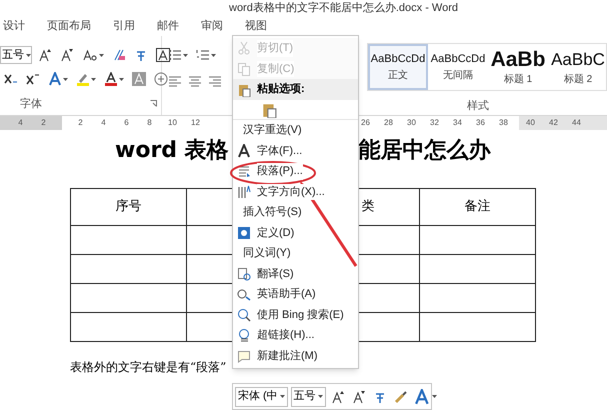 This screenshot has height=410, width=607. Describe the element at coordinates (477, 207) in the screenshot. I see `table-cell: 备注` at that location.